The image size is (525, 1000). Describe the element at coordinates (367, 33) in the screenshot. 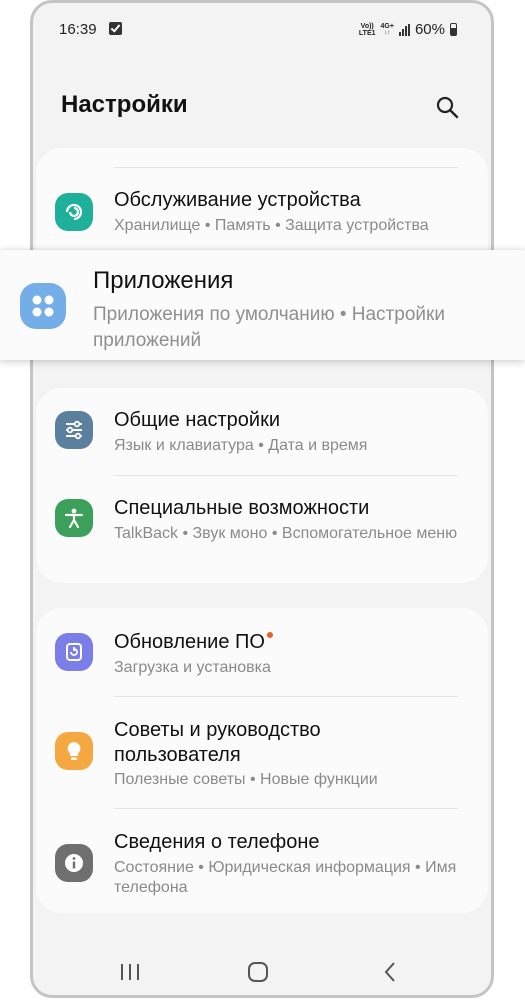

I see `volte-bottom-label: LTE1` at that location.